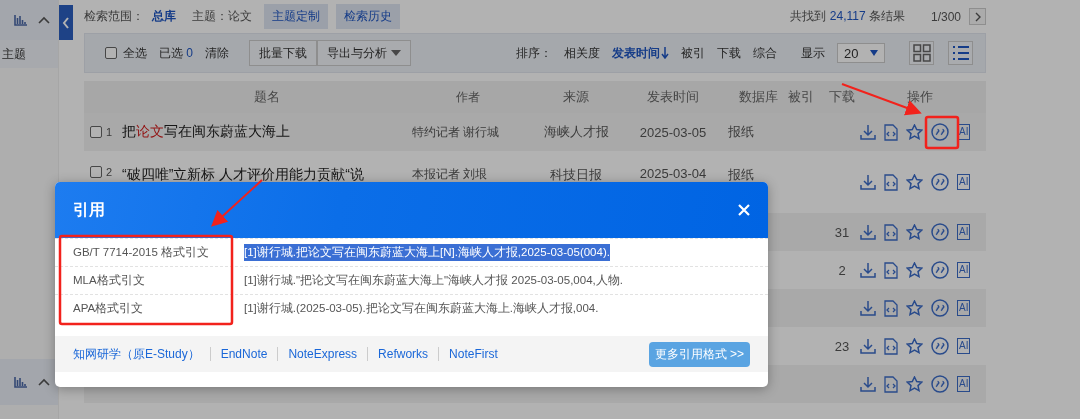 This screenshot has width=1080, height=419. Describe the element at coordinates (433, 280) in the screenshot. I see `citation-text: [1]谢行城."把论文写在闽东蔚蓝大海上"海峡人才报 2025-03-05,004,人物.` at that location.